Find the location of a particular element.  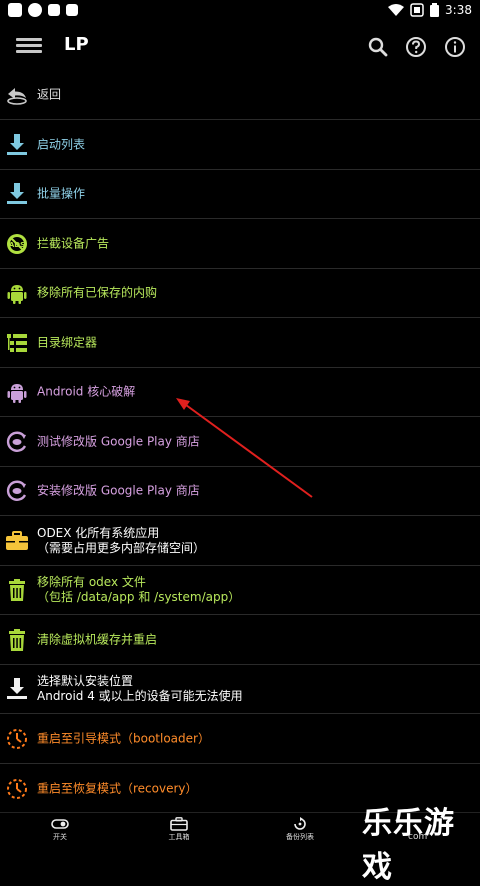

menu-item-core-patch: Android 核心破解 is located at coordinates (240, 392).